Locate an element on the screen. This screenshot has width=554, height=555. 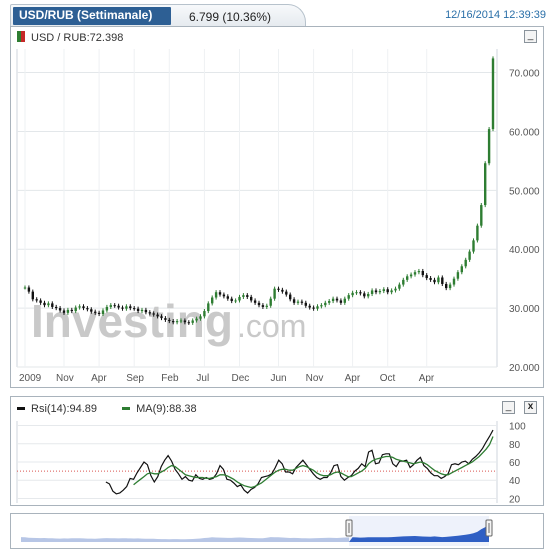
rsi-y-tick-label: 80 is located at coordinates (515, 445).